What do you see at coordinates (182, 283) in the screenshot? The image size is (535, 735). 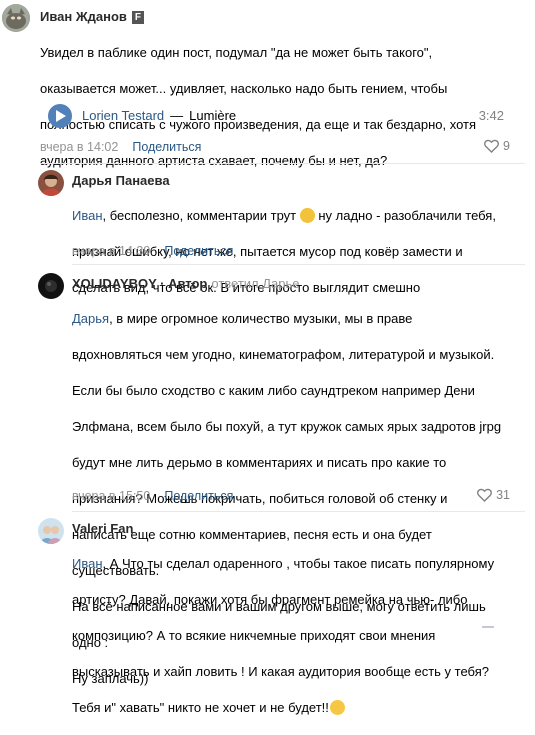 I see `author-label: · Автор` at bounding box center [182, 283].